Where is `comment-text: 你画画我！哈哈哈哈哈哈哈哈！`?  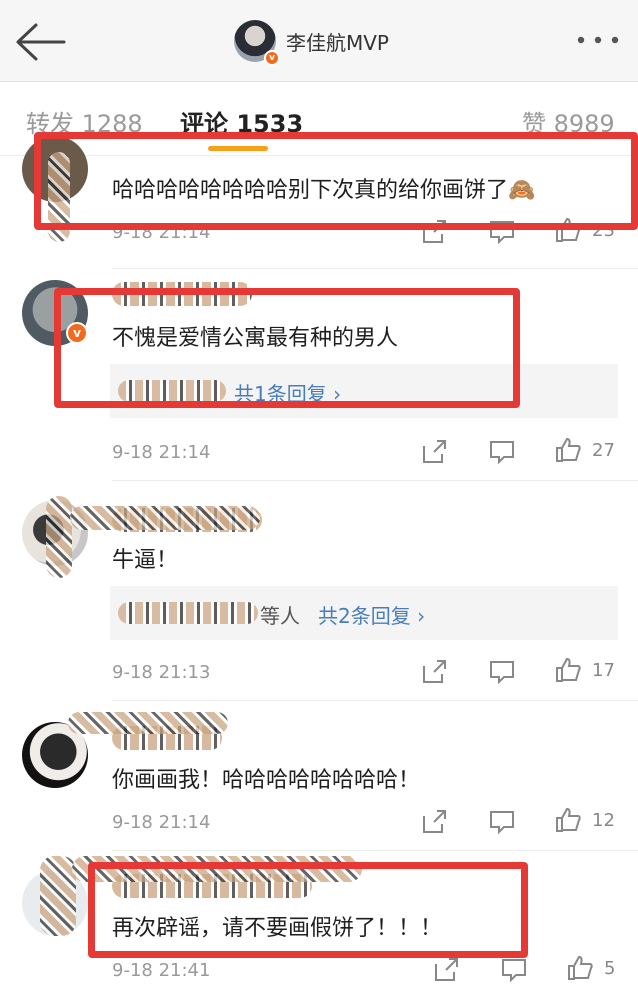 comment-text: 你画画我！哈哈哈哈哈哈哈哈！ is located at coordinates (266, 780).